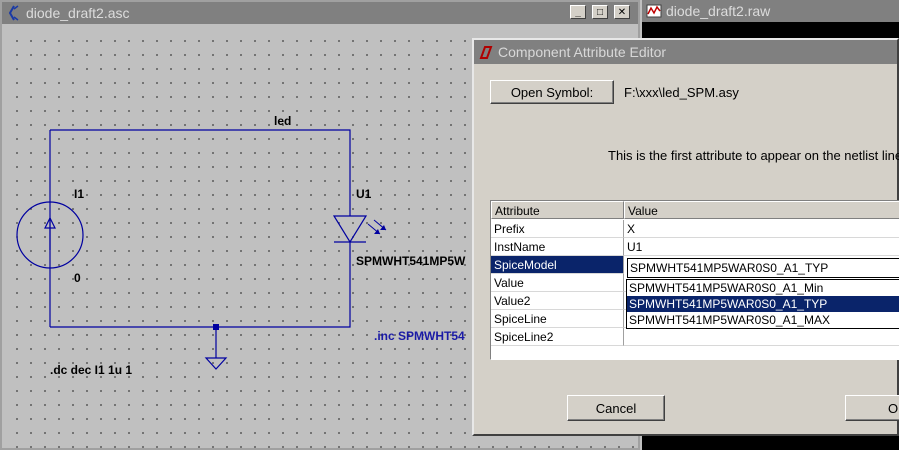 Image resolution: width=899 pixels, height=450 pixels. Describe the element at coordinates (216, 363) in the screenshot. I see `ground-icon` at that location.